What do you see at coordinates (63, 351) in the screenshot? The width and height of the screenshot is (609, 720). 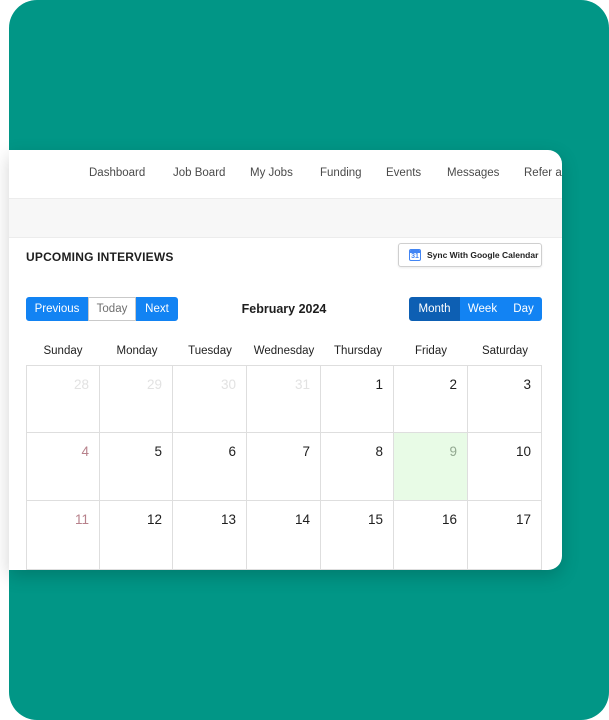 I see `weekday-label: Sunday` at bounding box center [63, 351].